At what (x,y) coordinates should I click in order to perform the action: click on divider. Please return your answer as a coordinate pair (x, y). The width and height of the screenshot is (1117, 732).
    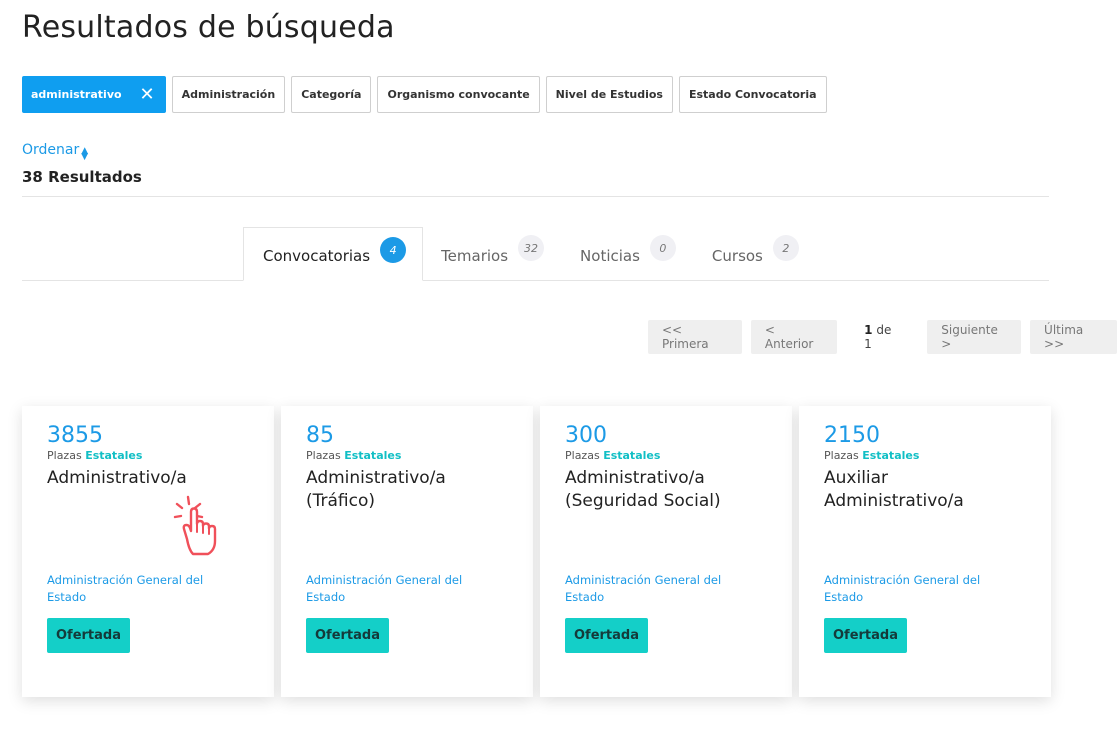
    Looking at the image, I should click on (535, 196).